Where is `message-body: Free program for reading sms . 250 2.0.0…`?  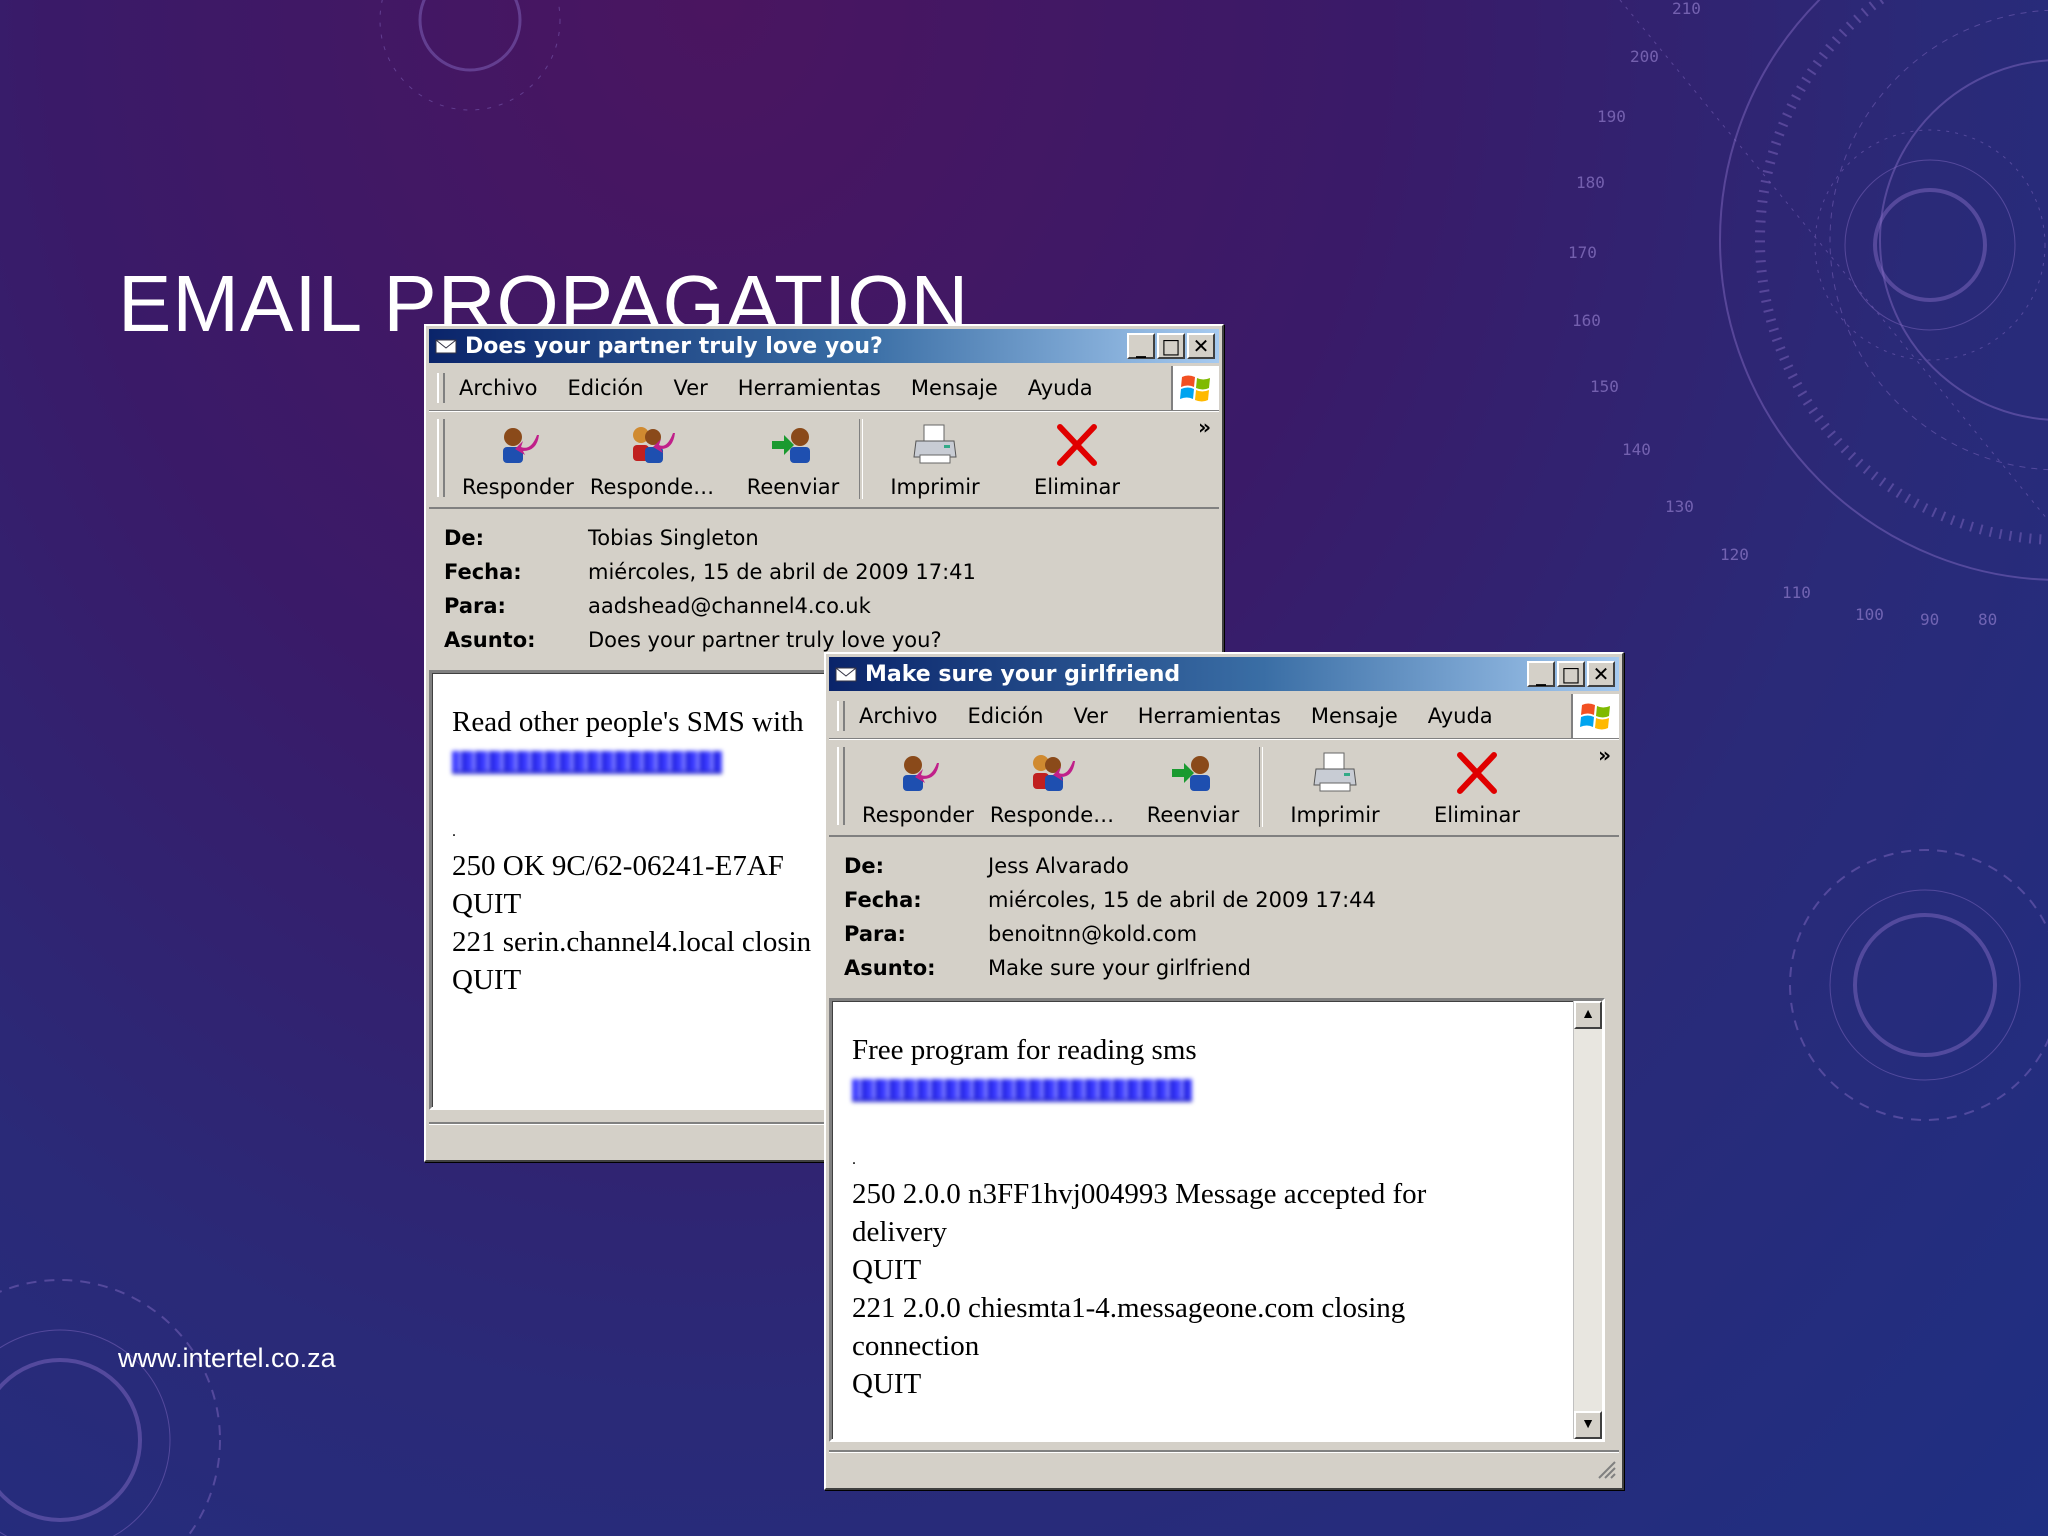
message-body: Free program for reading sms . 250 2.0.0… is located at coordinates (1217, 1220).